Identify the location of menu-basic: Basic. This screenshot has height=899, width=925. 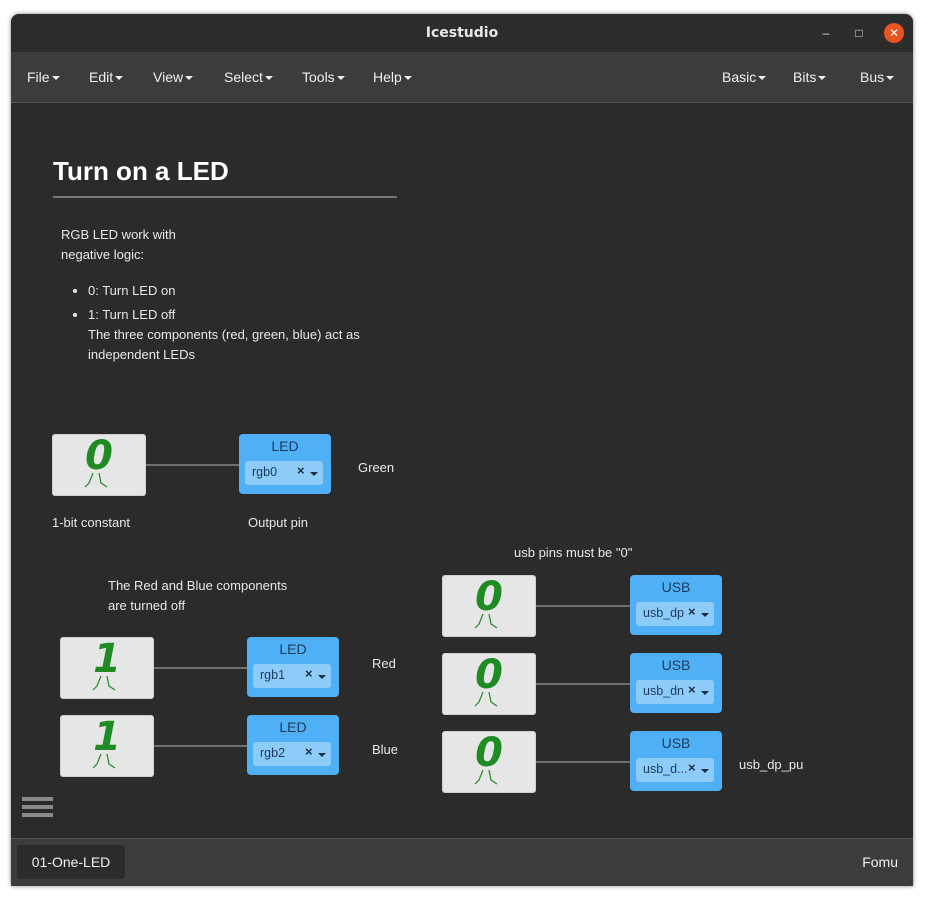
(744, 77).